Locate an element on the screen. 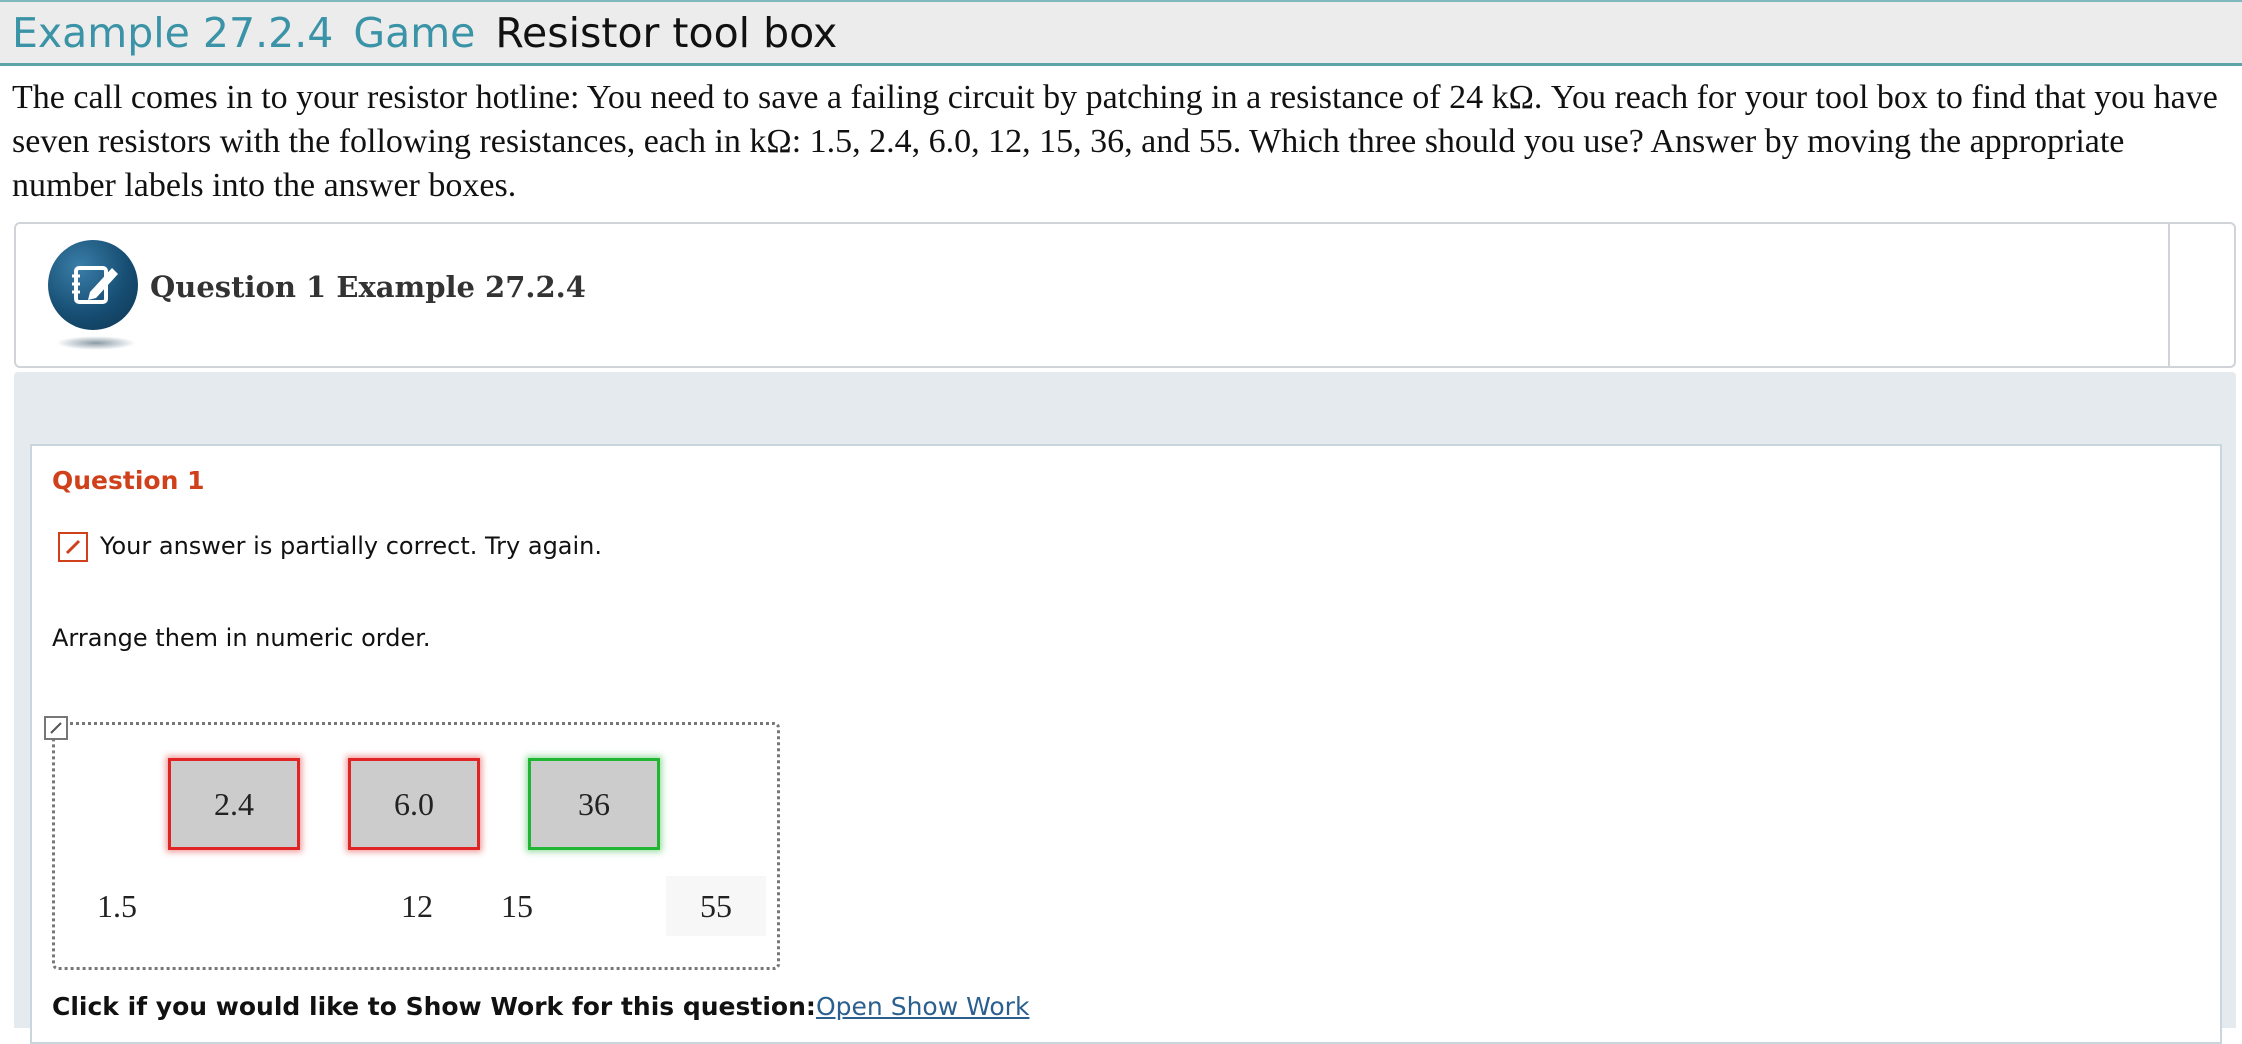 The width and height of the screenshot is (2242, 1044). draggable-label-55: 55 is located at coordinates (716, 906).